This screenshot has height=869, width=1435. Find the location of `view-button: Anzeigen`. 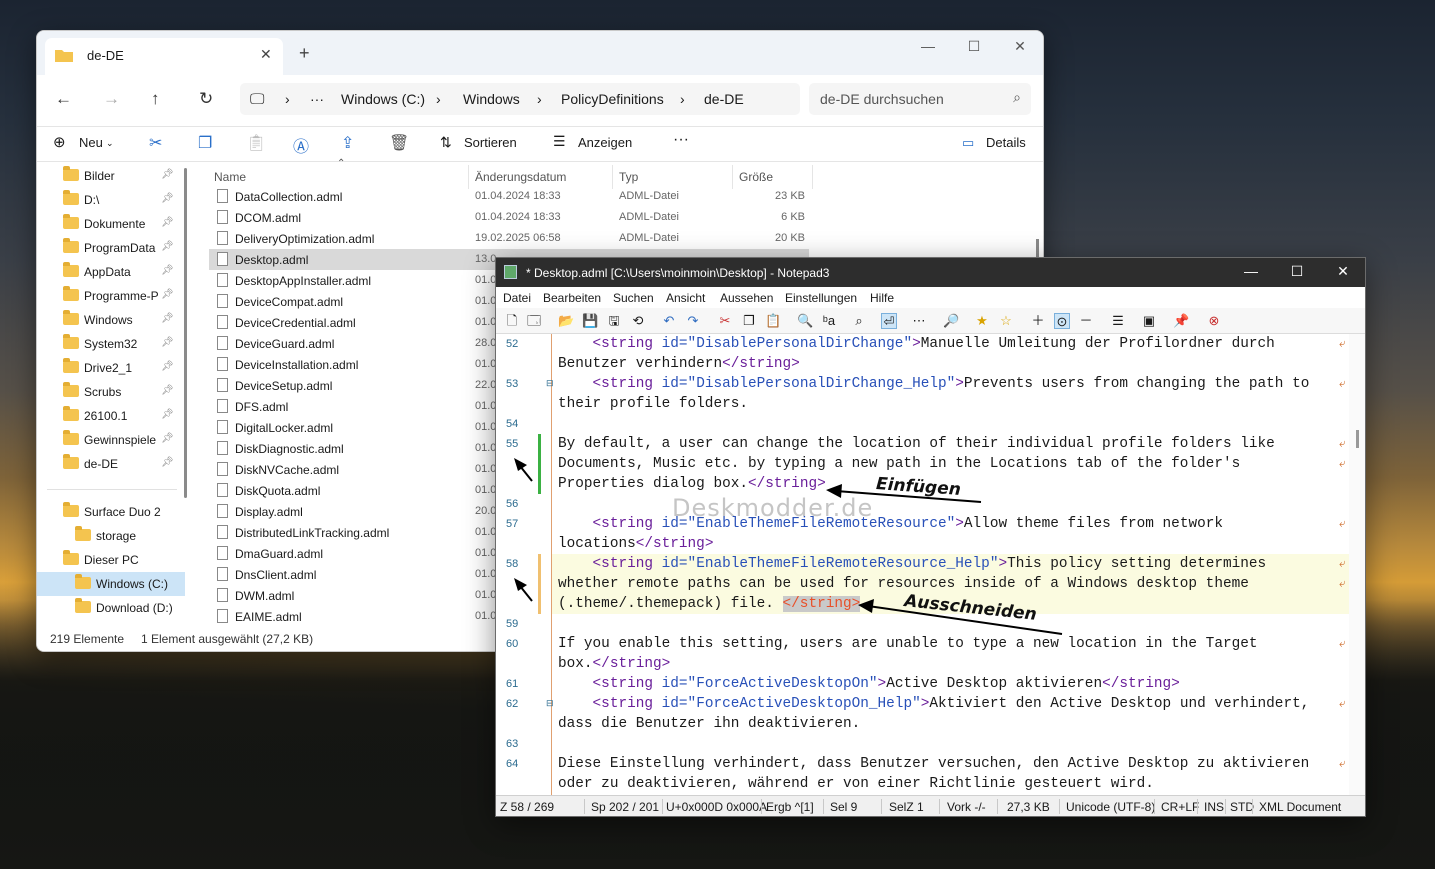

view-button: Anzeigen is located at coordinates (605, 142).